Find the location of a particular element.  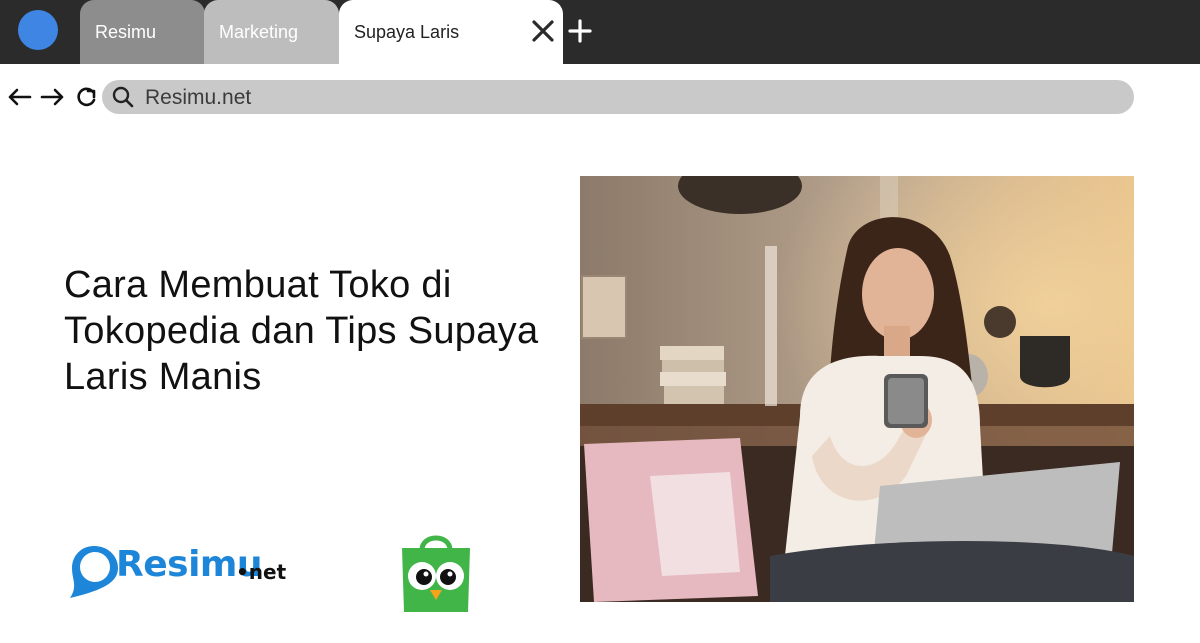

tab-resimu: Resimu is located at coordinates (142, 32).